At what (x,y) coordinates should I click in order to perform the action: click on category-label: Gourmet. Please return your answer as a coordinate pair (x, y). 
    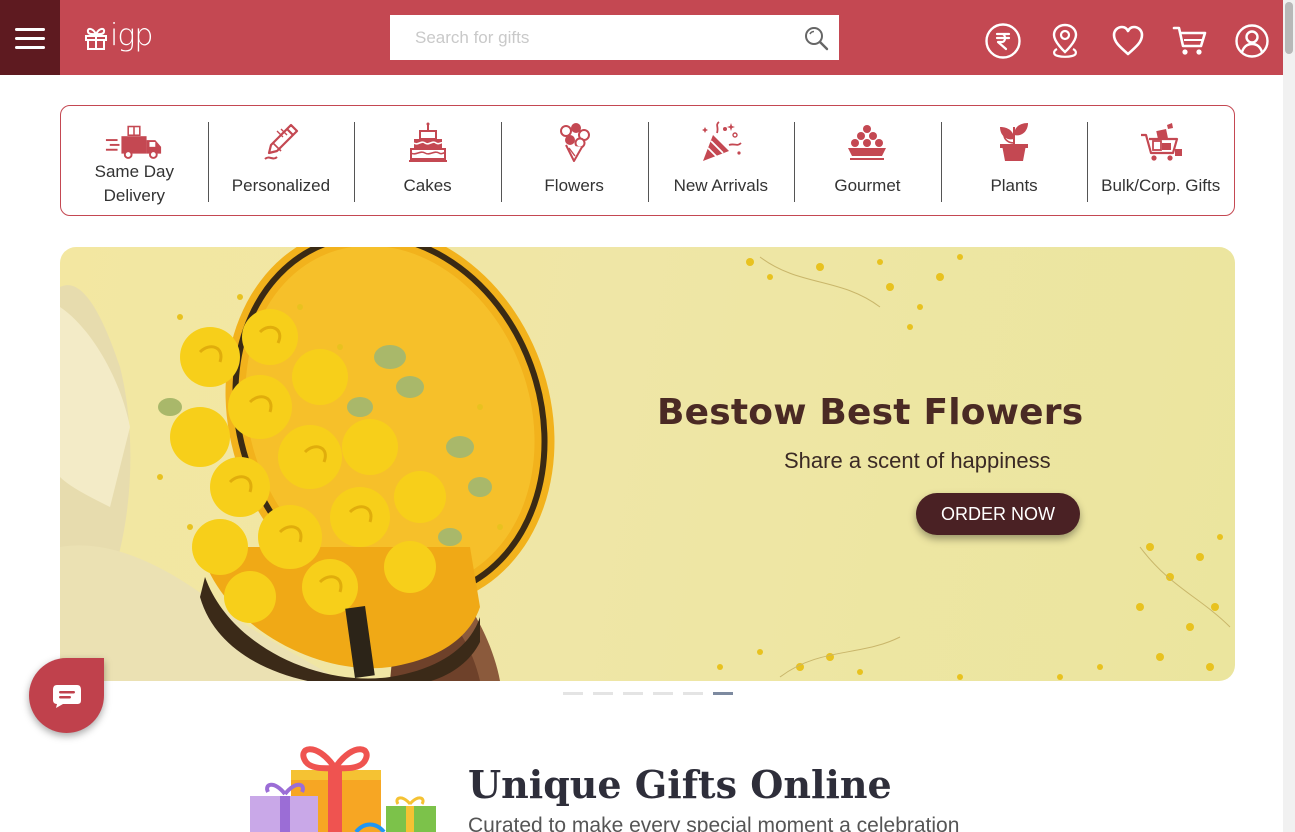
    Looking at the image, I should click on (867, 185).